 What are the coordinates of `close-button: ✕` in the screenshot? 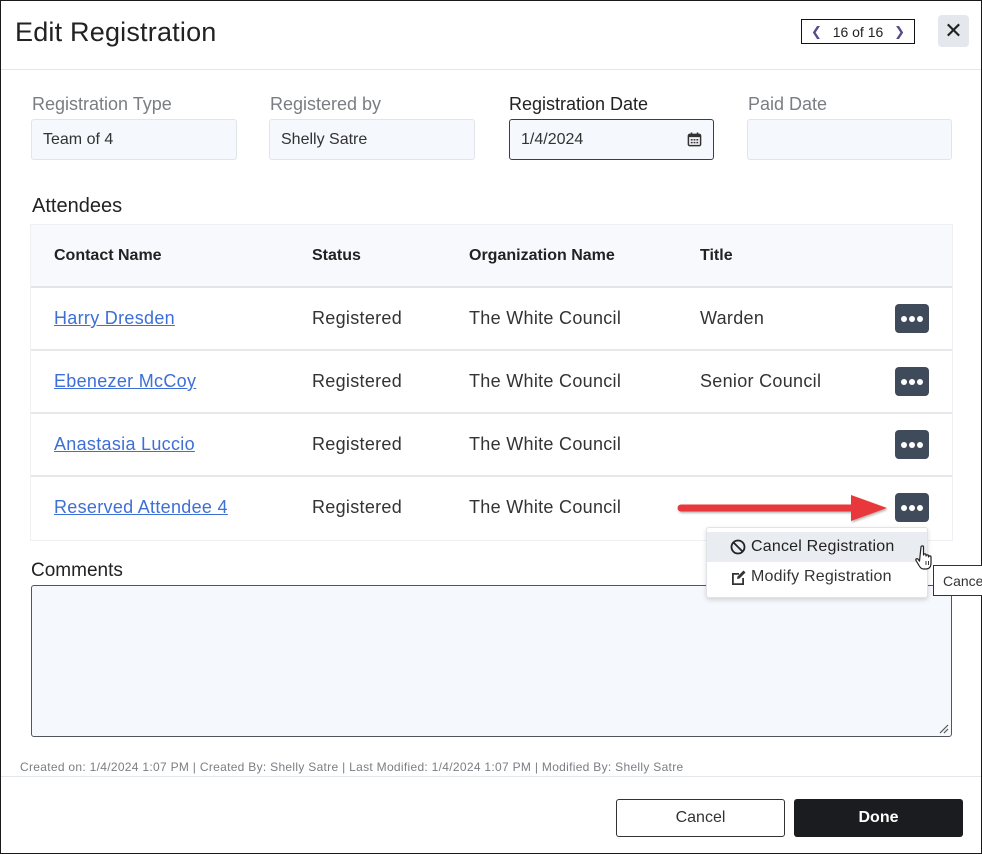 It's located at (953, 31).